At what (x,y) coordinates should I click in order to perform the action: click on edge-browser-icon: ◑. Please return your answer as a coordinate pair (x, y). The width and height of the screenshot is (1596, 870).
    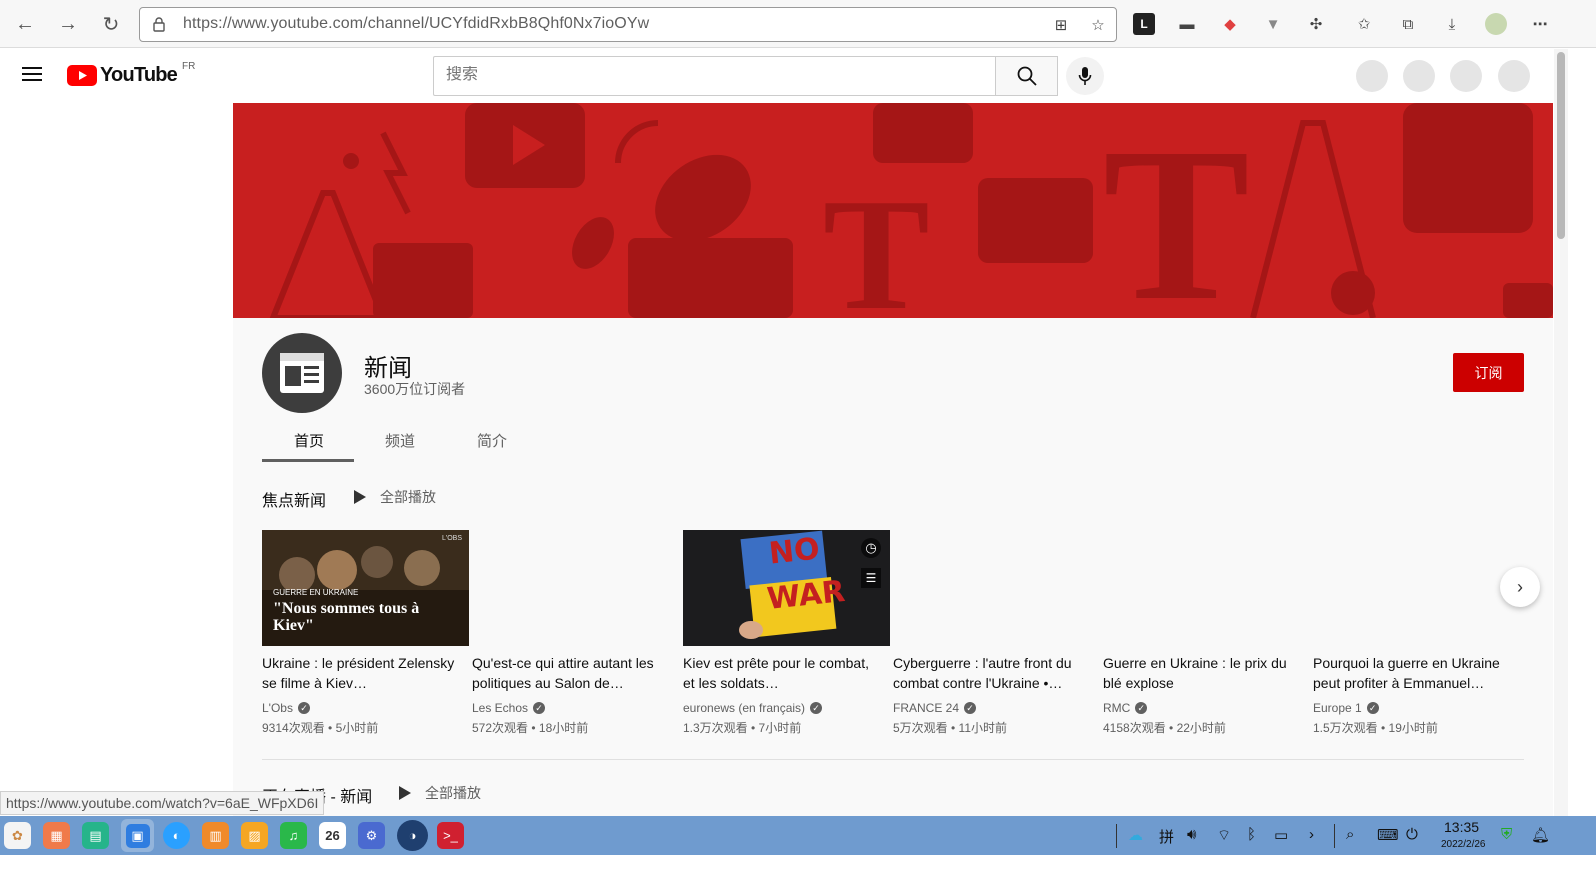
    Looking at the image, I should click on (412, 835).